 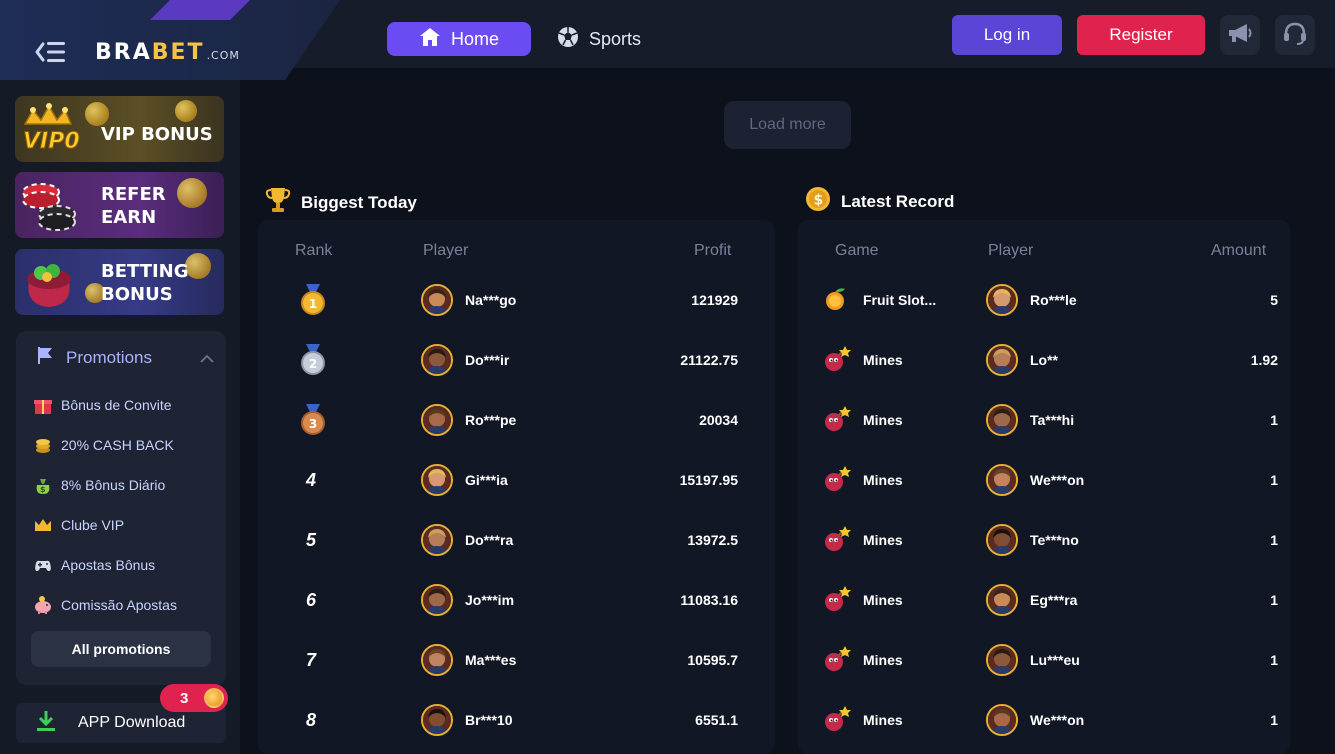 I want to click on login-button: Log in, so click(x=1007, y=35).